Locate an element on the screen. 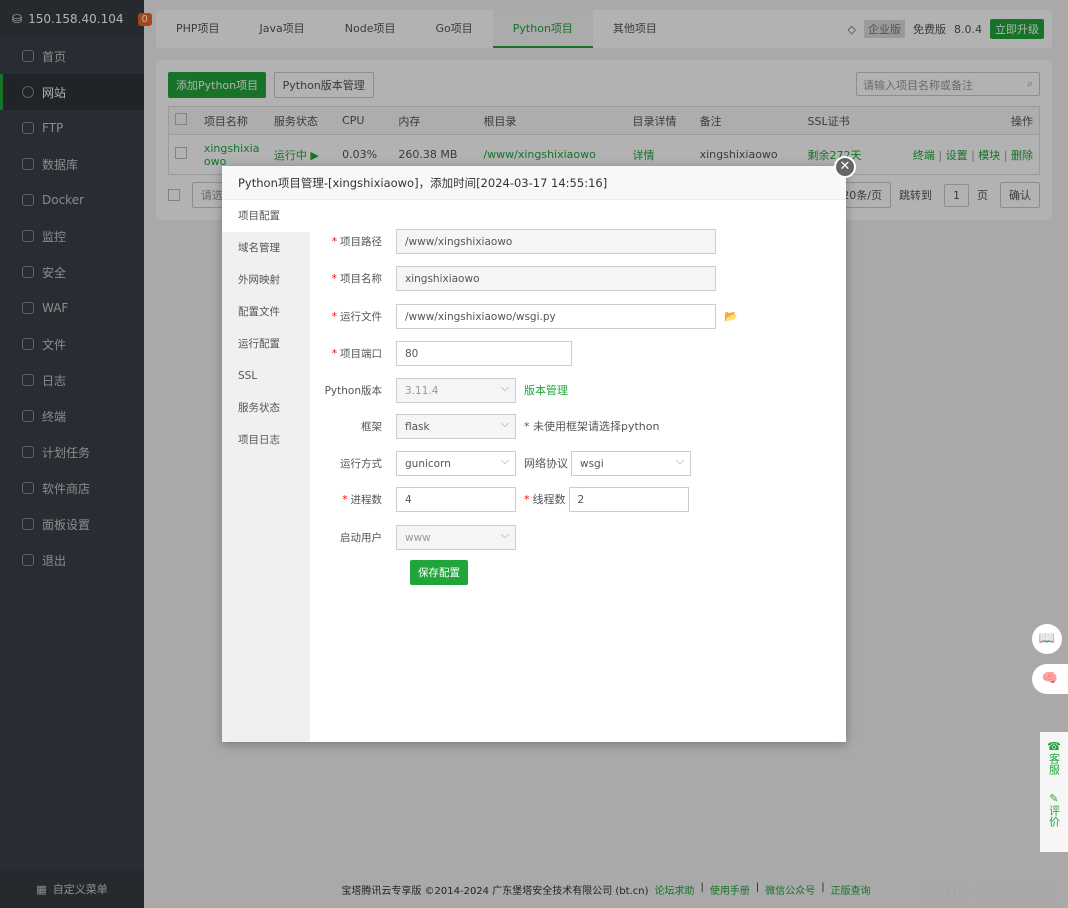  processes-input: 4 is located at coordinates (456, 499).